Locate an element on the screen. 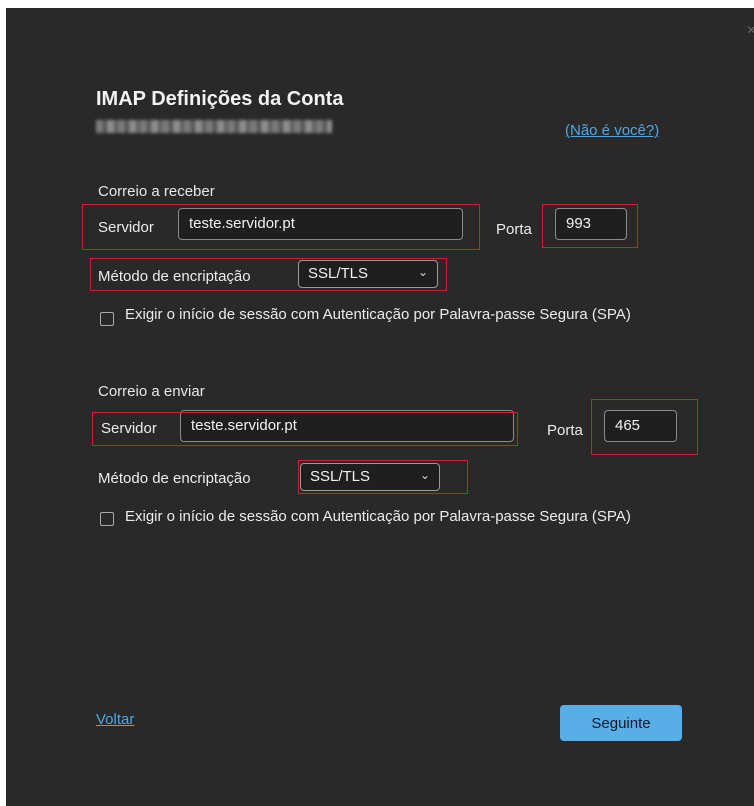 The image size is (754, 806). incoming-section-label: Correio a receber is located at coordinates (156, 191).